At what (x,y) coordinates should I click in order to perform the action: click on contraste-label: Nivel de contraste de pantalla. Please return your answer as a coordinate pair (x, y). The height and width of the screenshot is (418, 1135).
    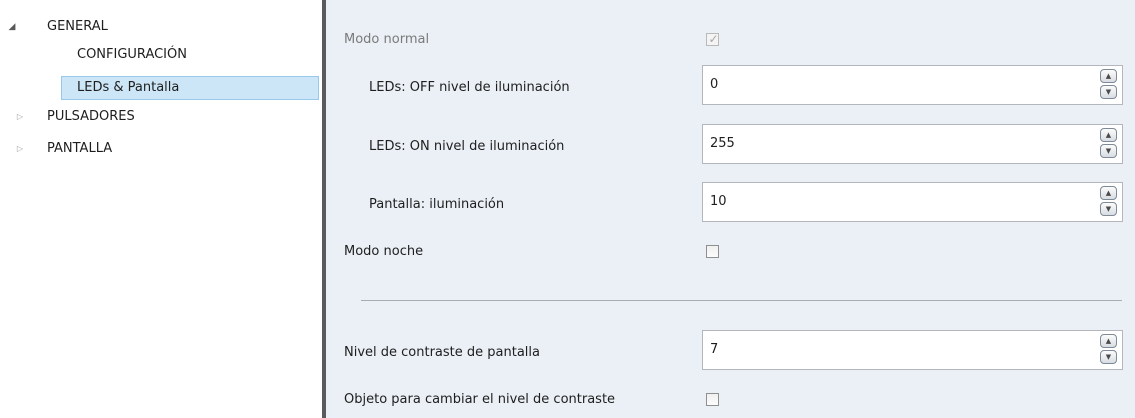
    Looking at the image, I should click on (442, 352).